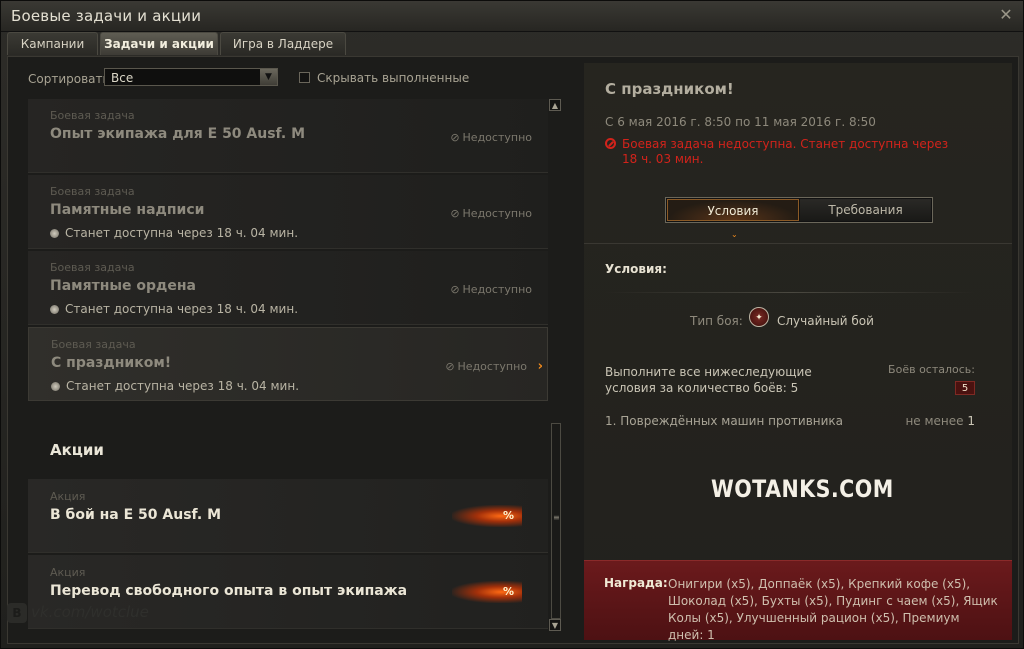 This screenshot has height=649, width=1024. I want to click on scroll-thumb: ≡, so click(556, 521).